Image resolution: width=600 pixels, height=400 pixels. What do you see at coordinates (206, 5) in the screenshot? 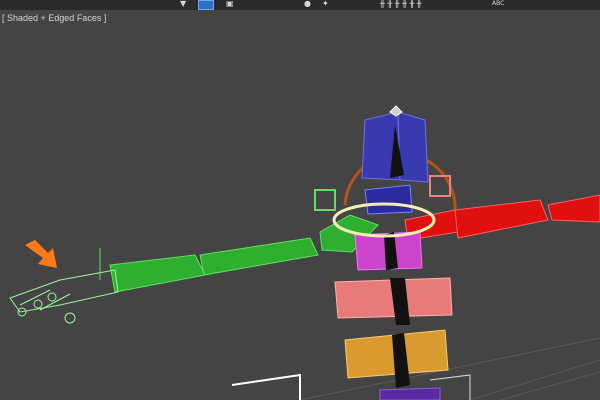
I see `selection-region-icon` at bounding box center [206, 5].